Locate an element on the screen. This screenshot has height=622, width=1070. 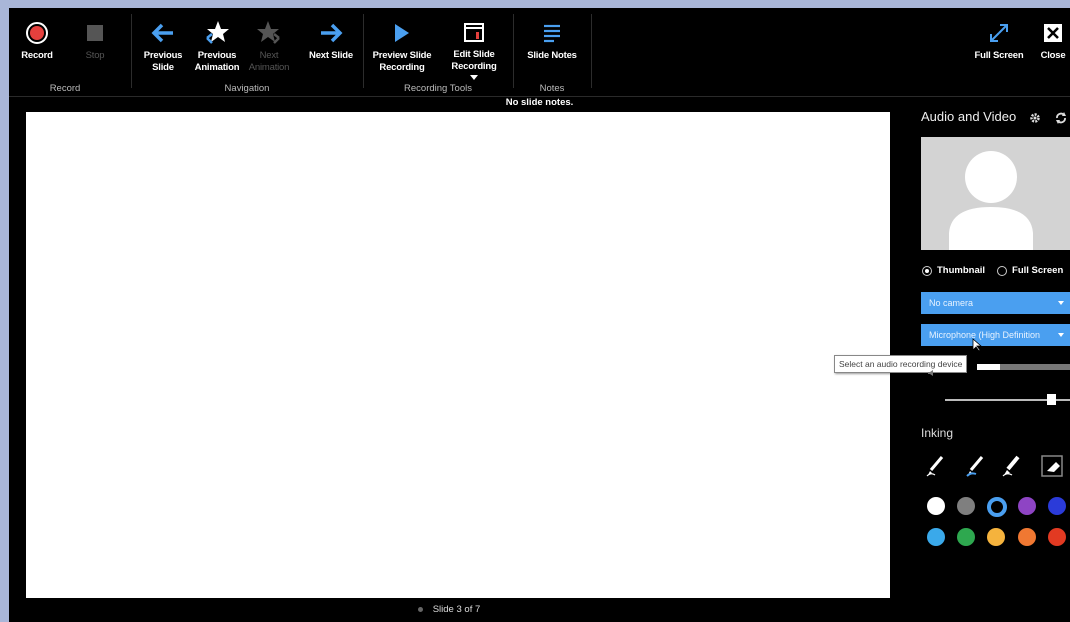
arrow-left-icon is located at coordinates (163, 33).